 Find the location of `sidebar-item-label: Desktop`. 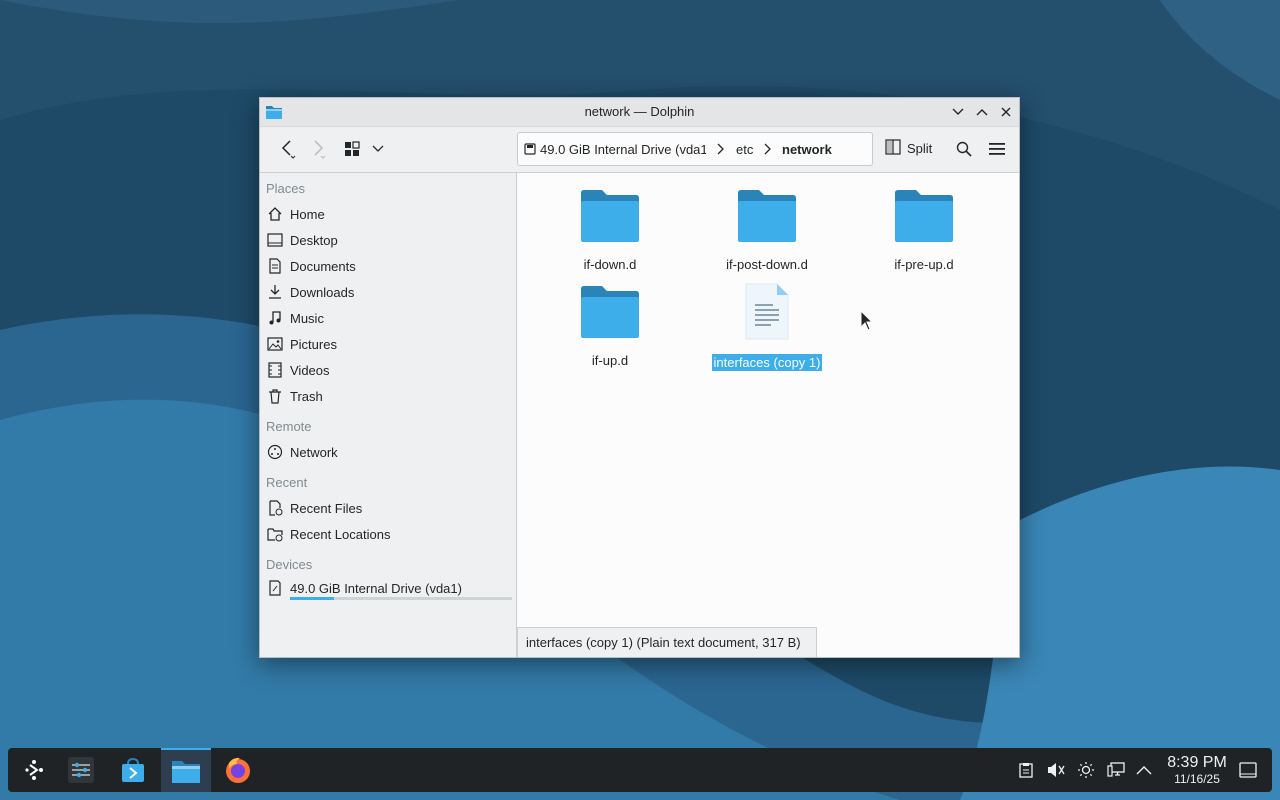

sidebar-item-label: Desktop is located at coordinates (314, 240).